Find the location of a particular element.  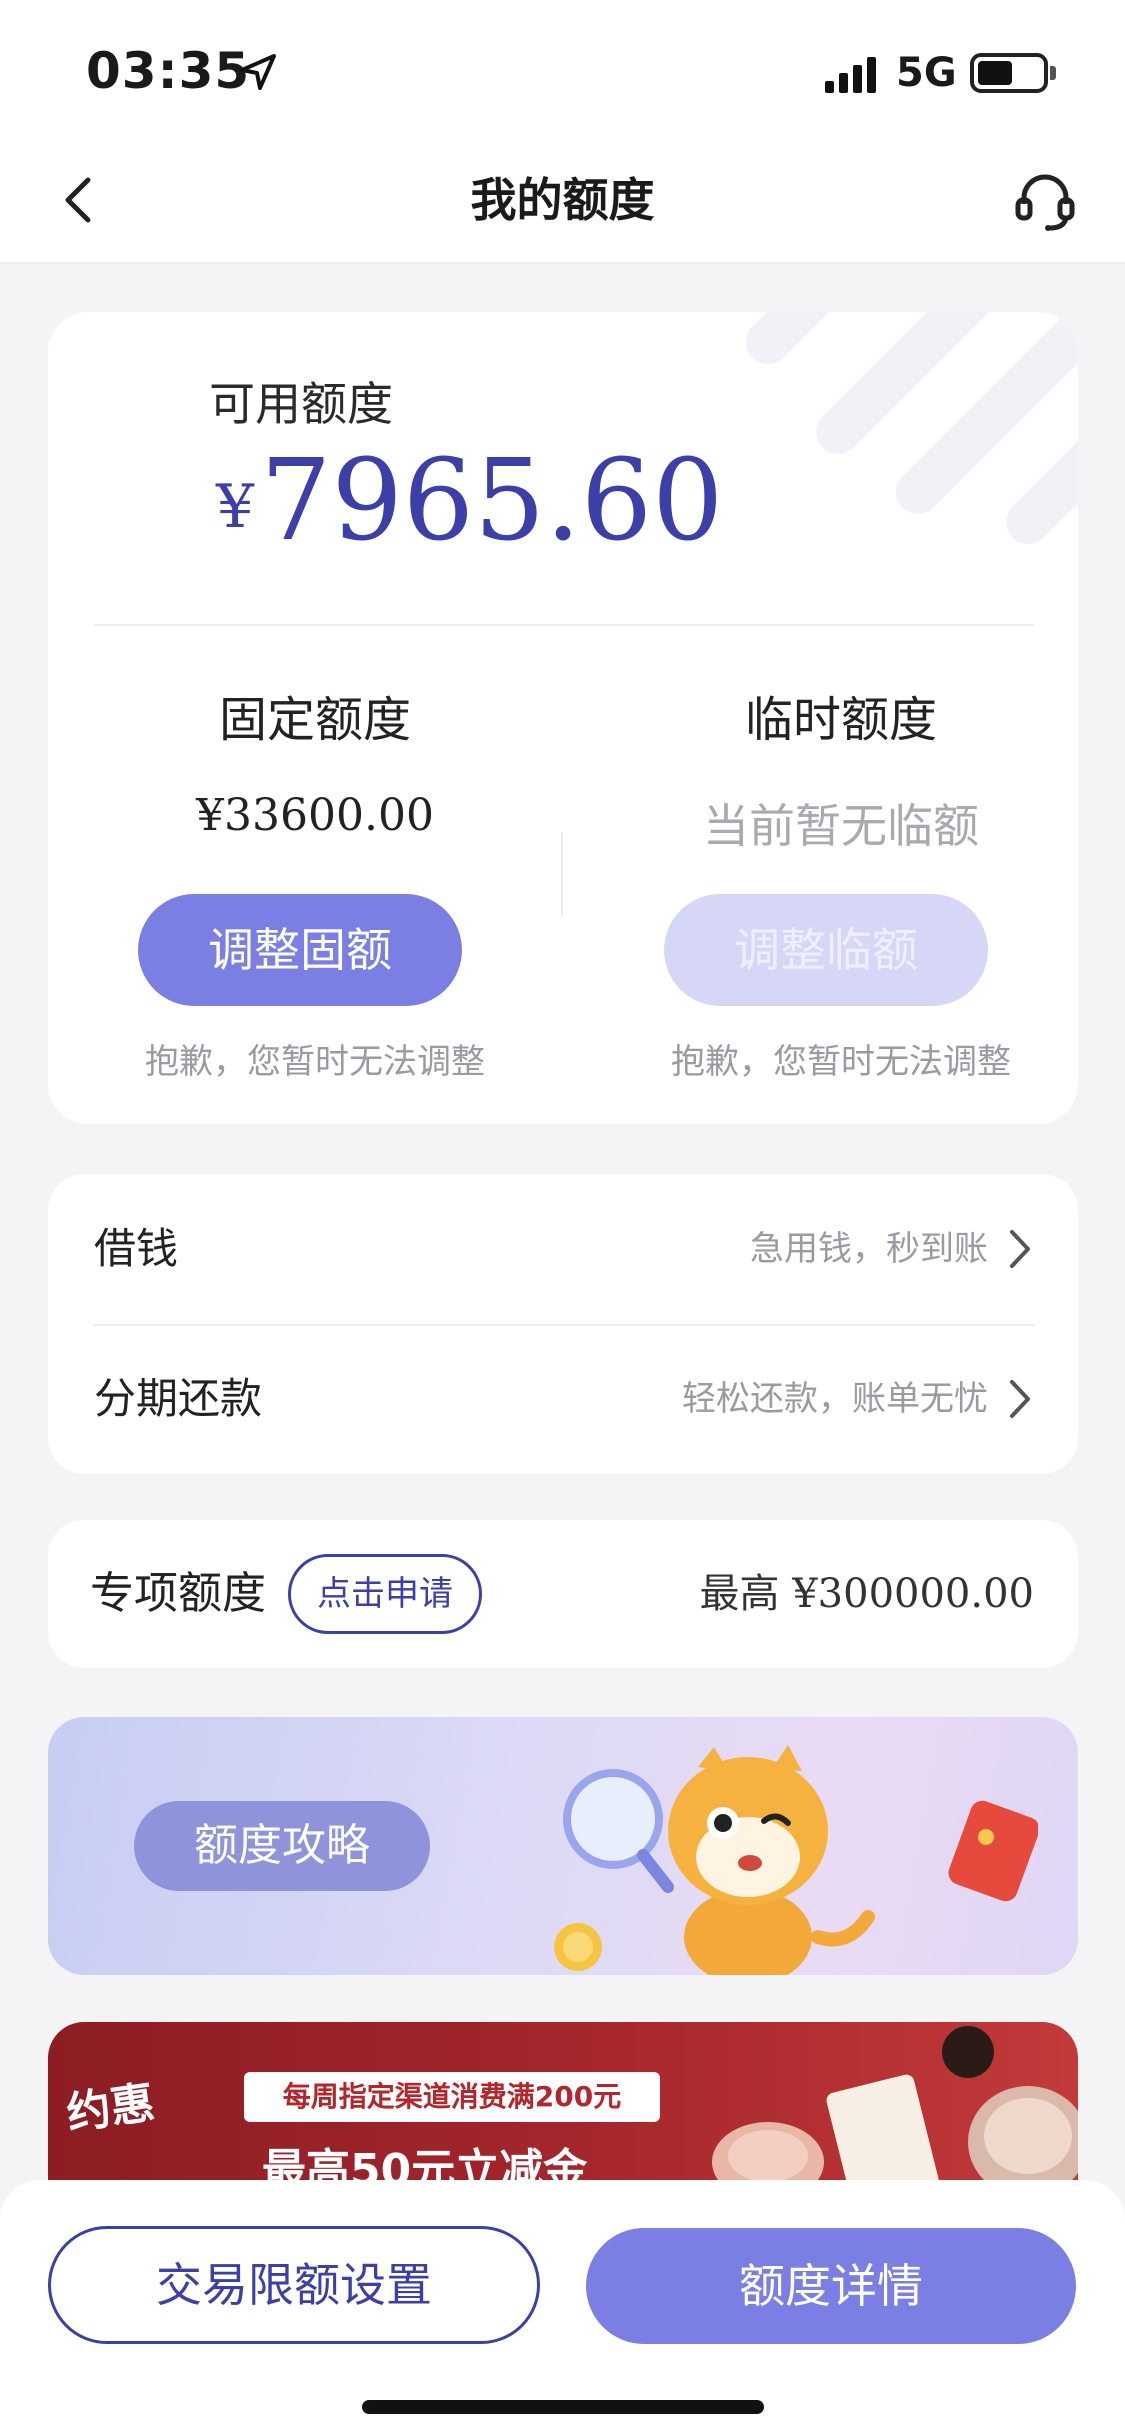

battery-nub is located at coordinates (1053, 73).